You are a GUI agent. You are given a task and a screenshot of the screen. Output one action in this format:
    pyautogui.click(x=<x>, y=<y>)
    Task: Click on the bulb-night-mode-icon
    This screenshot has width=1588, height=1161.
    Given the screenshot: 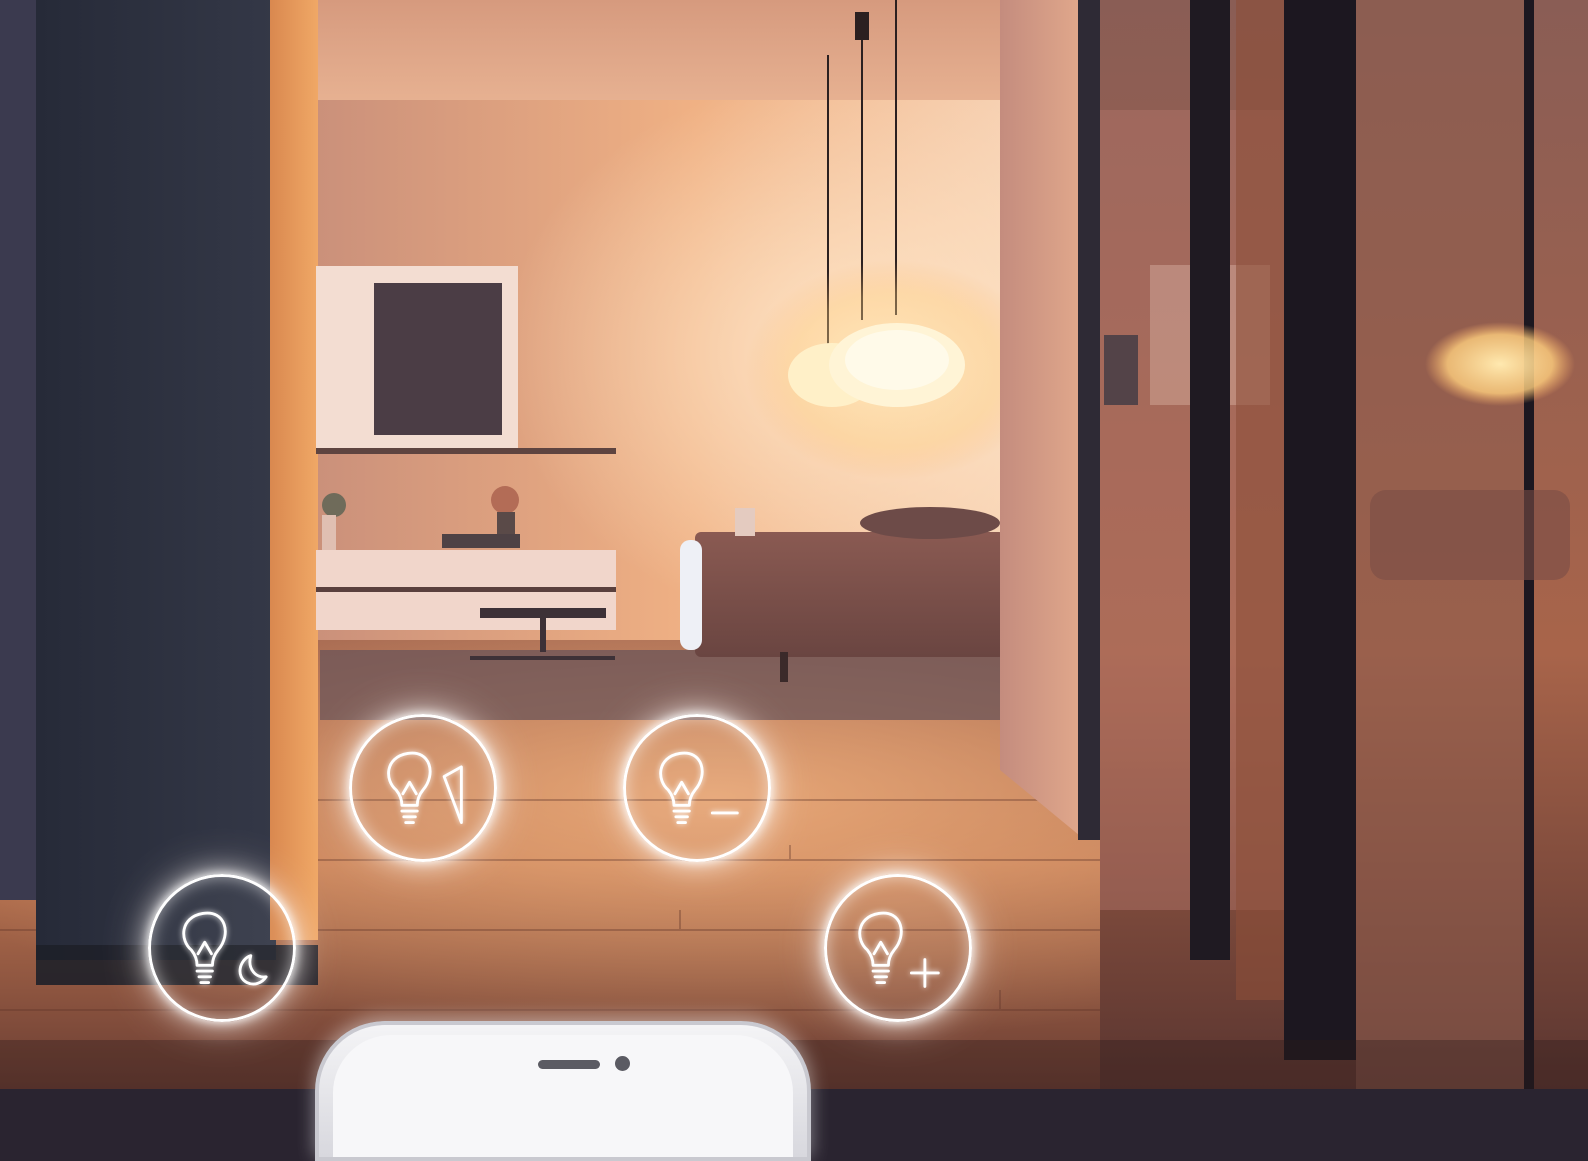 What is the action you would take?
    pyautogui.click(x=225, y=948)
    